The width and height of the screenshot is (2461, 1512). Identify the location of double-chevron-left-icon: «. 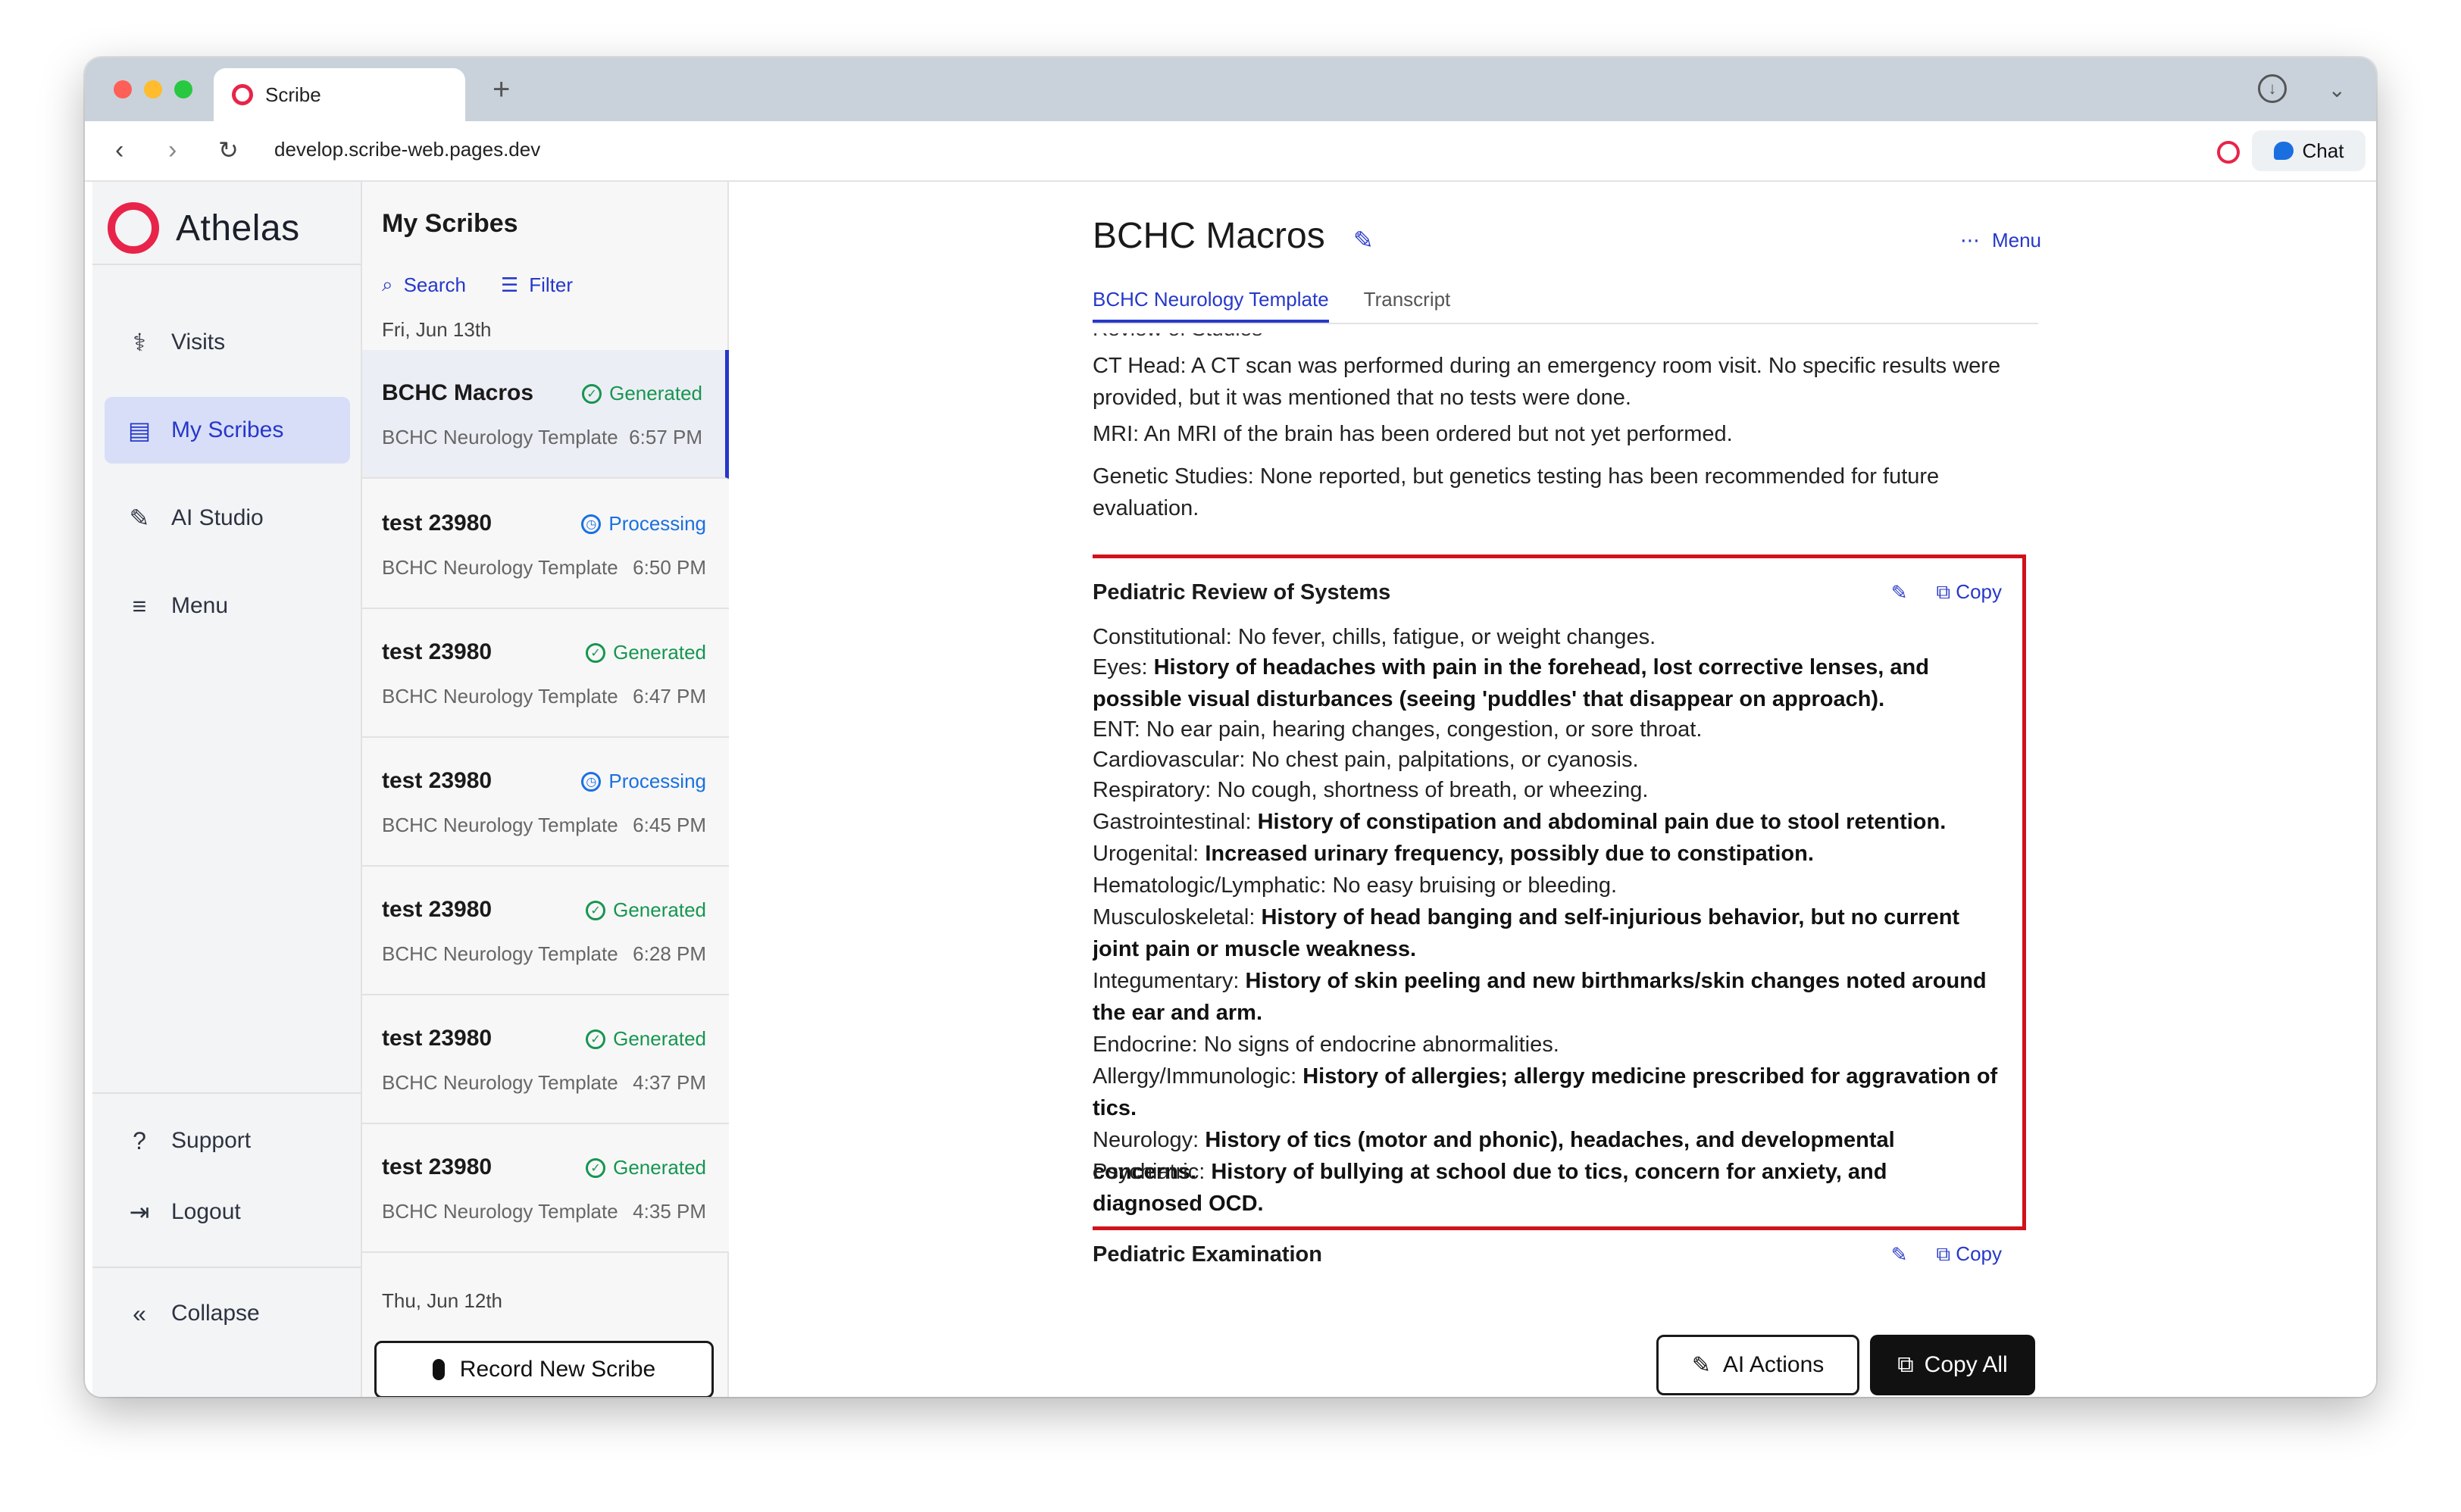
(140, 1313).